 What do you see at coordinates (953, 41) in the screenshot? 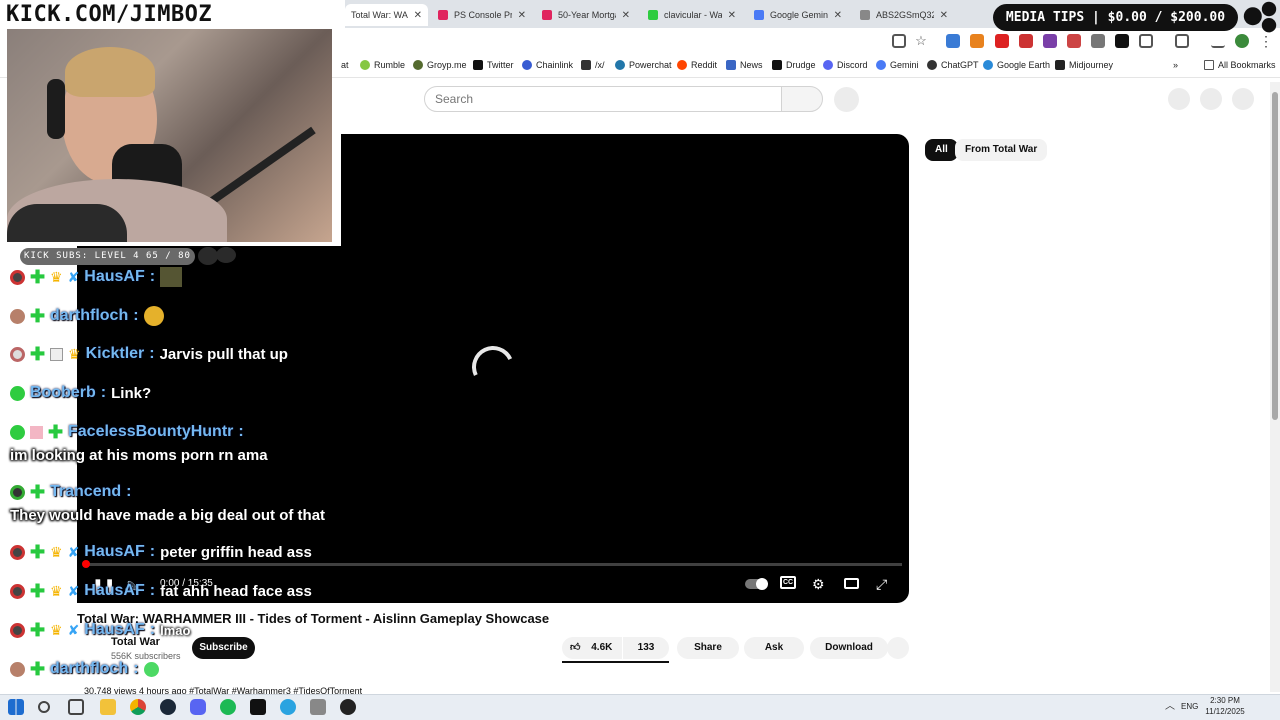
I see `extension-blue-icon` at bounding box center [953, 41].